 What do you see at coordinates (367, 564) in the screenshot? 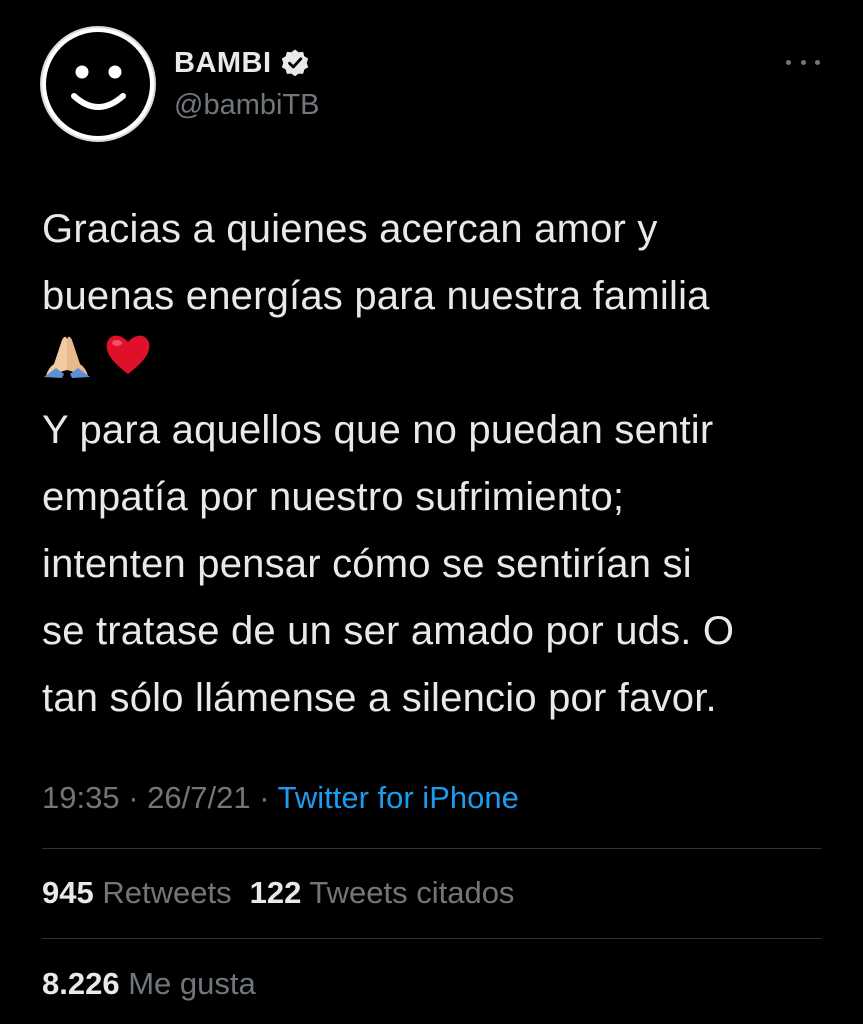
I see `tweet-text-line: intenten pensar cómo se sentirían si` at bounding box center [367, 564].